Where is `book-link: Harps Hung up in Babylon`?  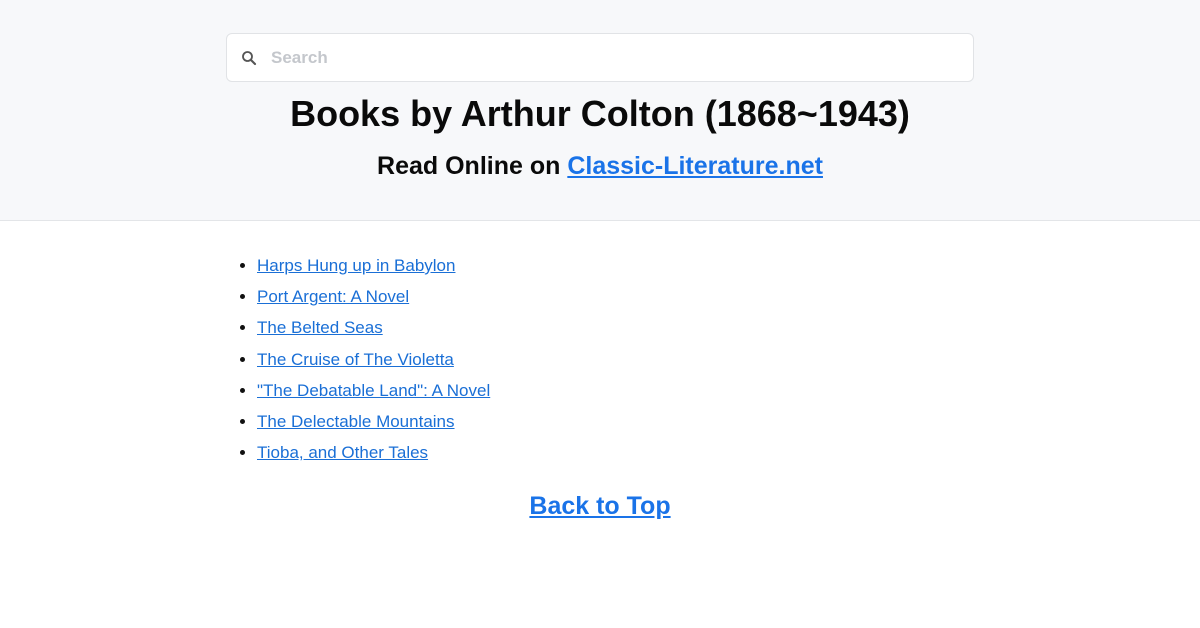 book-link: Harps Hung up in Babylon is located at coordinates (356, 265).